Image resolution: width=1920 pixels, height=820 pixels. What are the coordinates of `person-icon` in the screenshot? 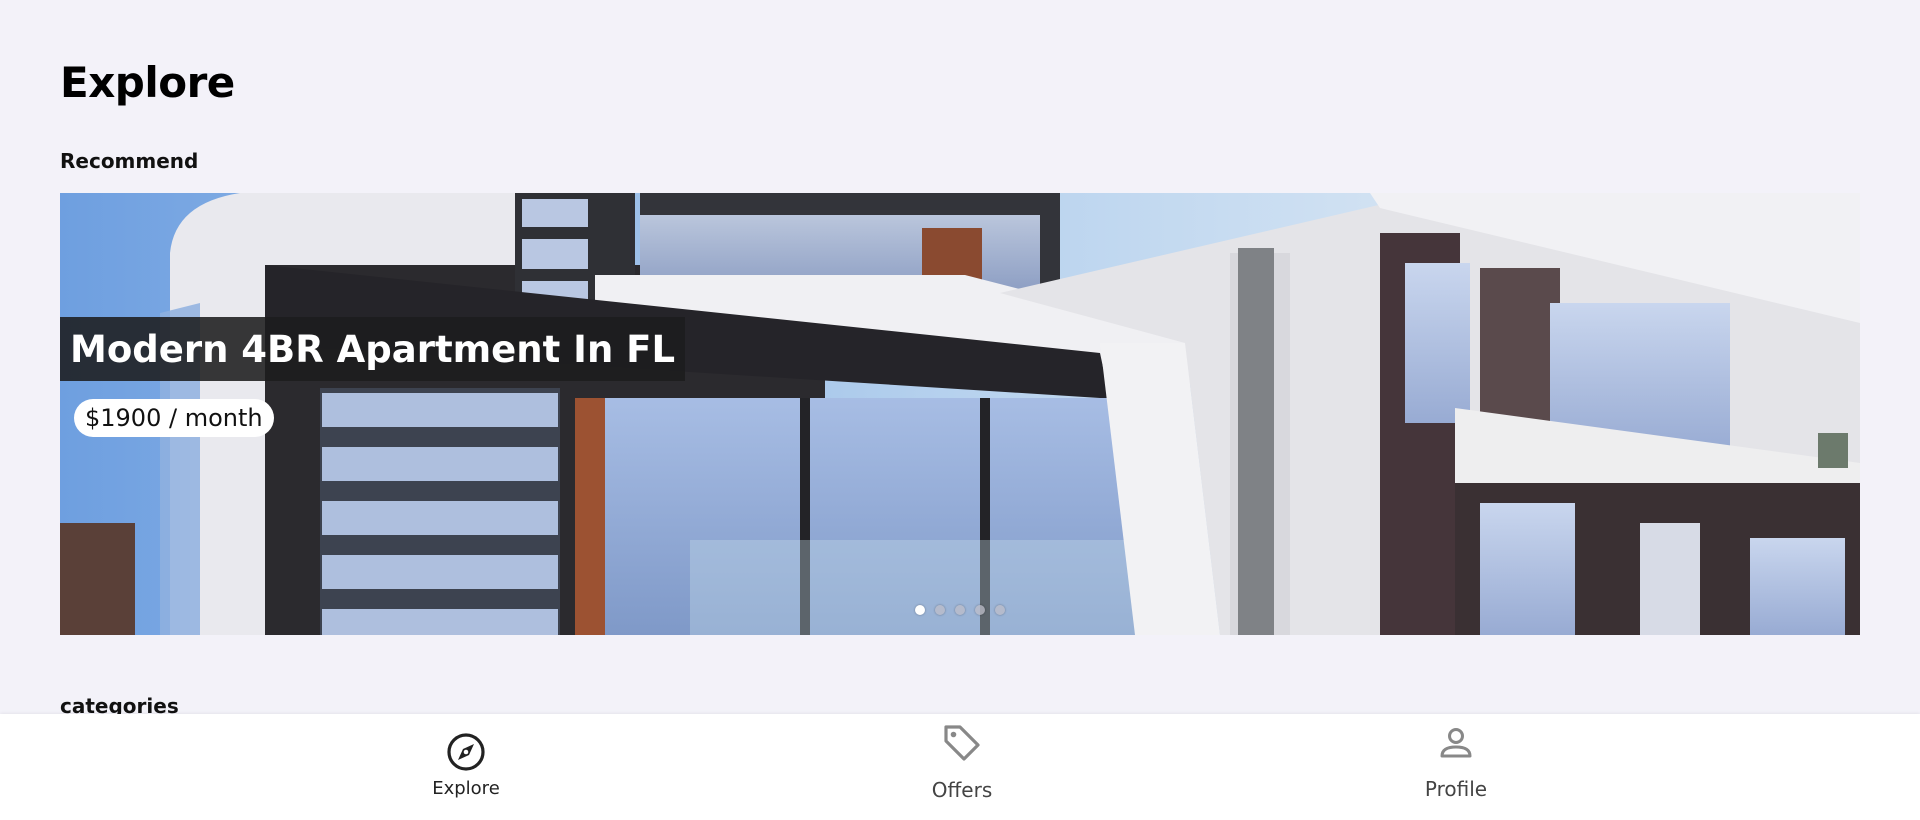 It's located at (1456, 743).